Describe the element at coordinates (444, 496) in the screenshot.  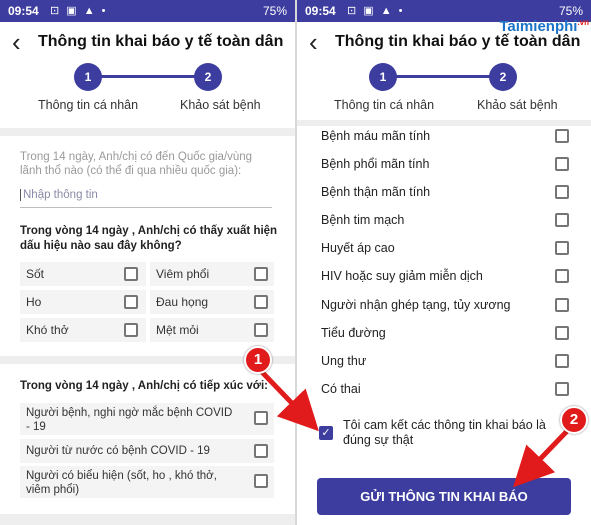
I see `submit-button: GỬI THÔNG TIN KHAI BÁO` at that location.